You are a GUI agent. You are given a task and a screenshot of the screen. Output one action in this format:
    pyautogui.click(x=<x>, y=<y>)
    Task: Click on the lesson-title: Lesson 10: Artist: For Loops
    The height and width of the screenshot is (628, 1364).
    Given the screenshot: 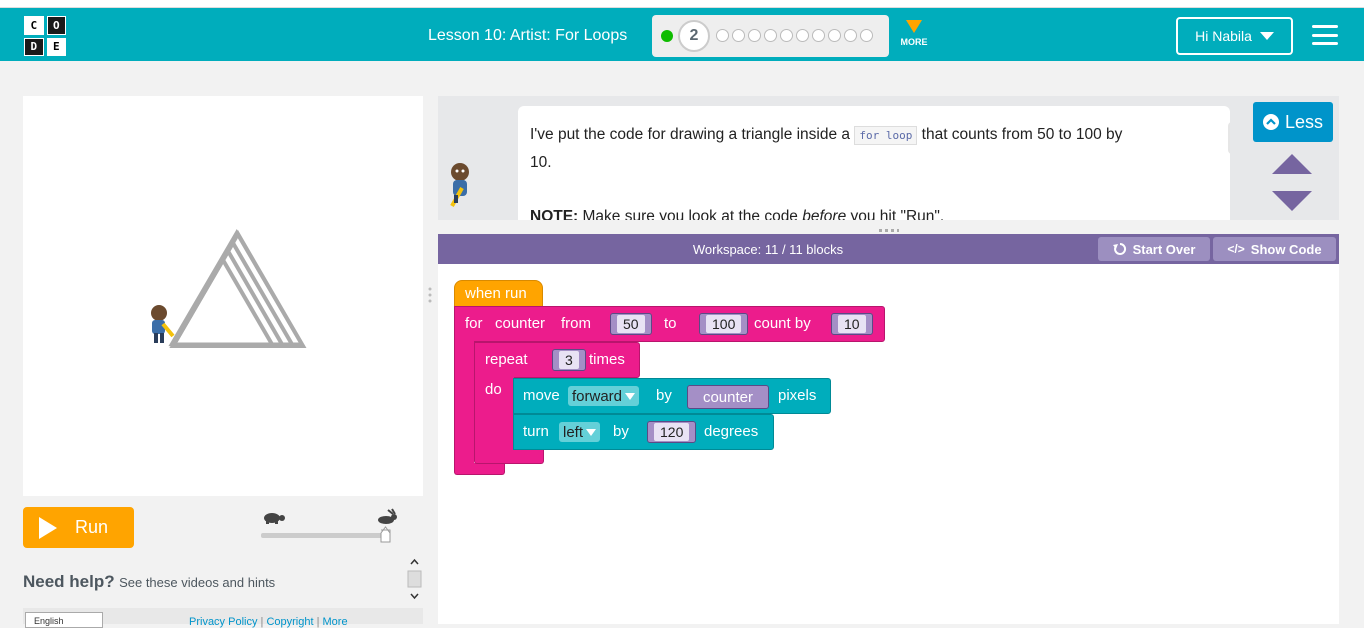 What is the action you would take?
    pyautogui.click(x=527, y=36)
    